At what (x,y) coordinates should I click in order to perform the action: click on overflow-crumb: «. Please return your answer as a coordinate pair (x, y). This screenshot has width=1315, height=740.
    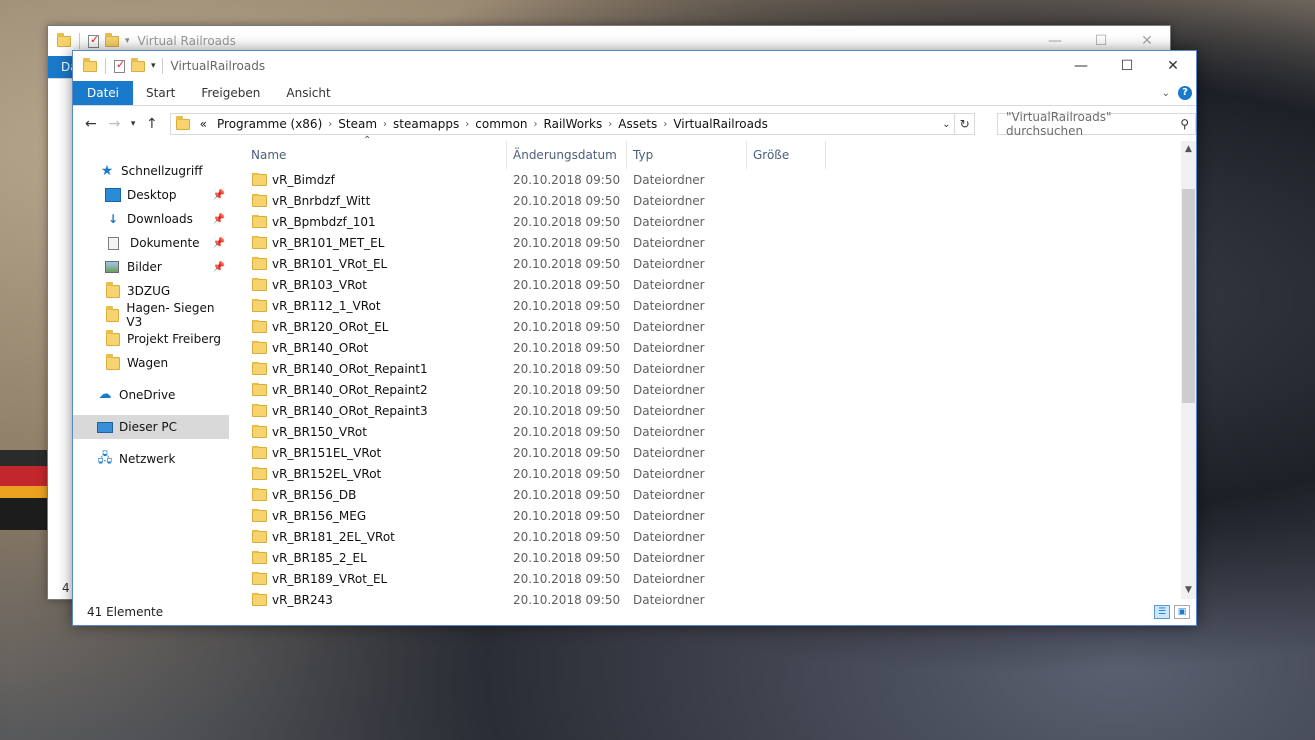
    Looking at the image, I should click on (203, 124).